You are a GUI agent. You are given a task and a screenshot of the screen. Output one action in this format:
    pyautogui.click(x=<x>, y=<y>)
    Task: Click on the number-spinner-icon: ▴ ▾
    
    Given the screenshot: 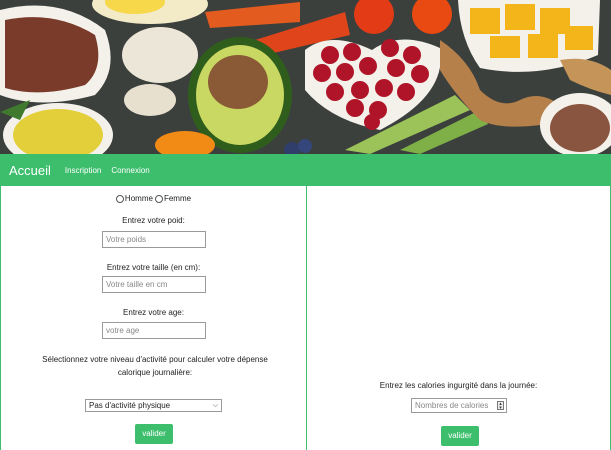 What is the action you would take?
    pyautogui.click(x=500, y=406)
    